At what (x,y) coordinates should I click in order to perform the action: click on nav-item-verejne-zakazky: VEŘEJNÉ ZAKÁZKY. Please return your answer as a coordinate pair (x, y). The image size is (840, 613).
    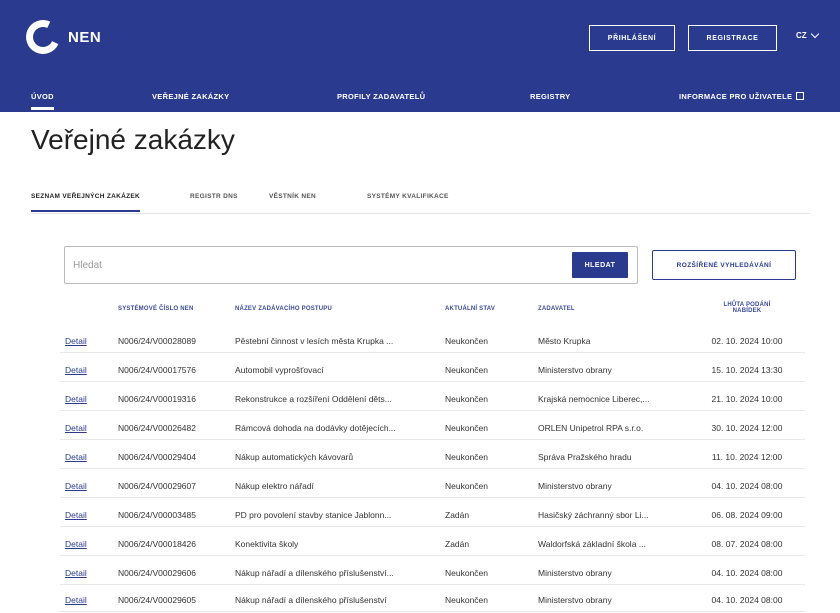
    Looking at the image, I should click on (190, 96).